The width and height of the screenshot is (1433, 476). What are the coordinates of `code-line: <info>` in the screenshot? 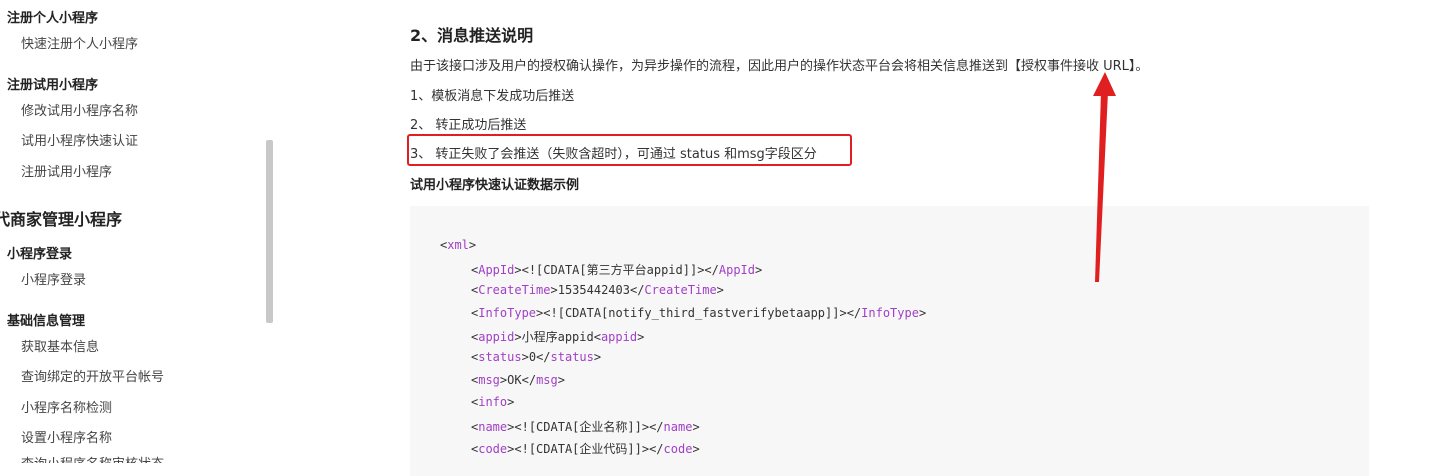 It's located at (493, 402).